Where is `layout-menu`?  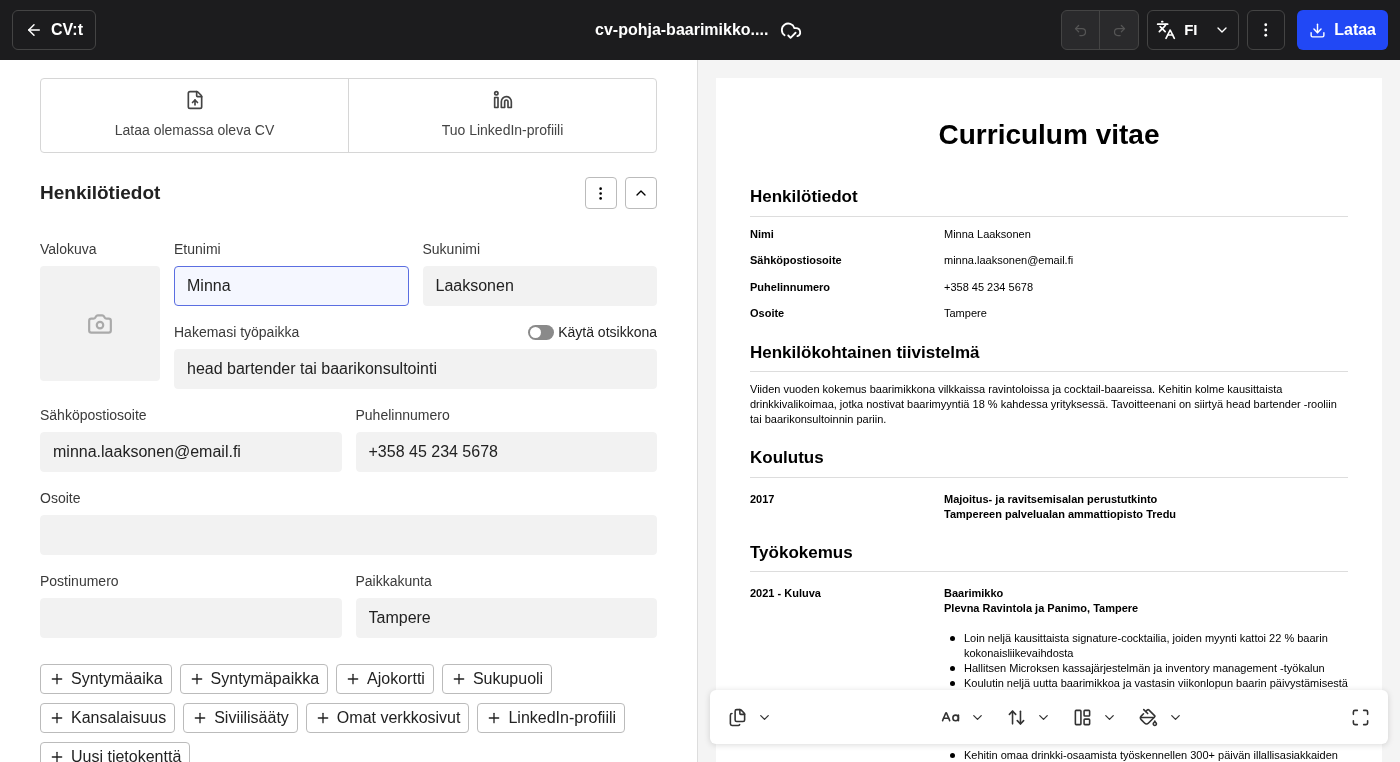
layout-menu is located at coordinates (1094, 717).